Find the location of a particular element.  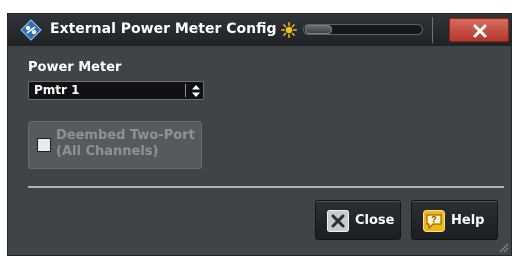

app-logo-icon is located at coordinates (31, 30).